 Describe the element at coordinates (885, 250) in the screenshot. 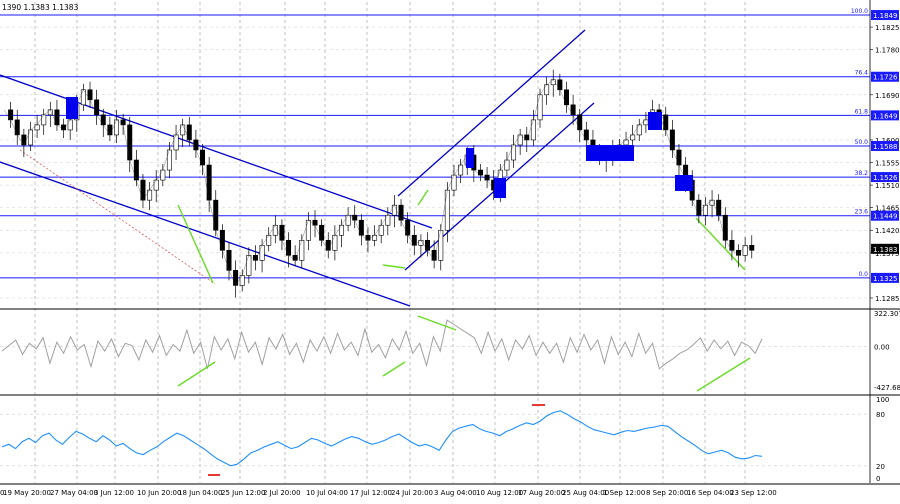

I see `current-price-label: 1.1383` at that location.